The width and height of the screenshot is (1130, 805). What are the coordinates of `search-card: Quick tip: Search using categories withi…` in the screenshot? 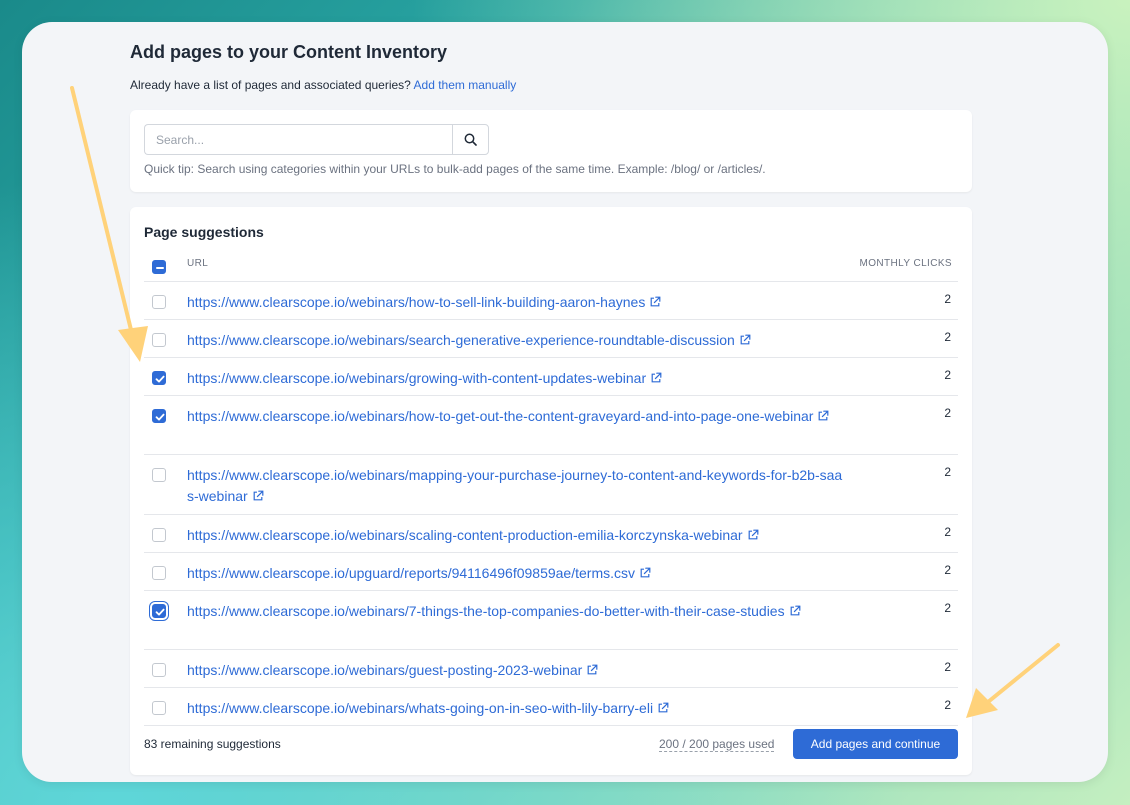 It's located at (551, 151).